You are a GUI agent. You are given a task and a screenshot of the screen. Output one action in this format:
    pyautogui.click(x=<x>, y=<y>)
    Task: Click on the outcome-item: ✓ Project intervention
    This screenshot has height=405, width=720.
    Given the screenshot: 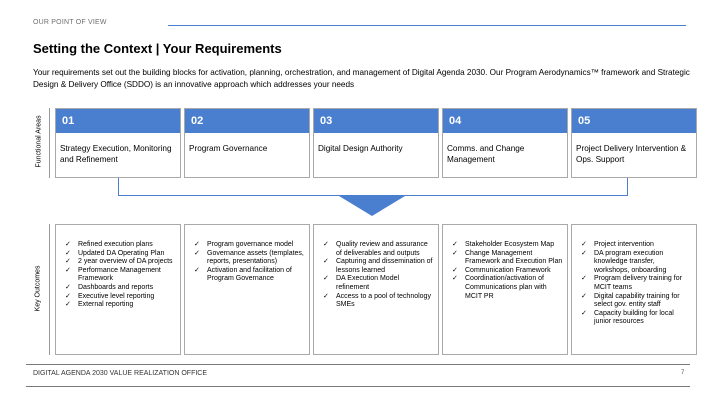 What is the action you would take?
    pyautogui.click(x=636, y=245)
    